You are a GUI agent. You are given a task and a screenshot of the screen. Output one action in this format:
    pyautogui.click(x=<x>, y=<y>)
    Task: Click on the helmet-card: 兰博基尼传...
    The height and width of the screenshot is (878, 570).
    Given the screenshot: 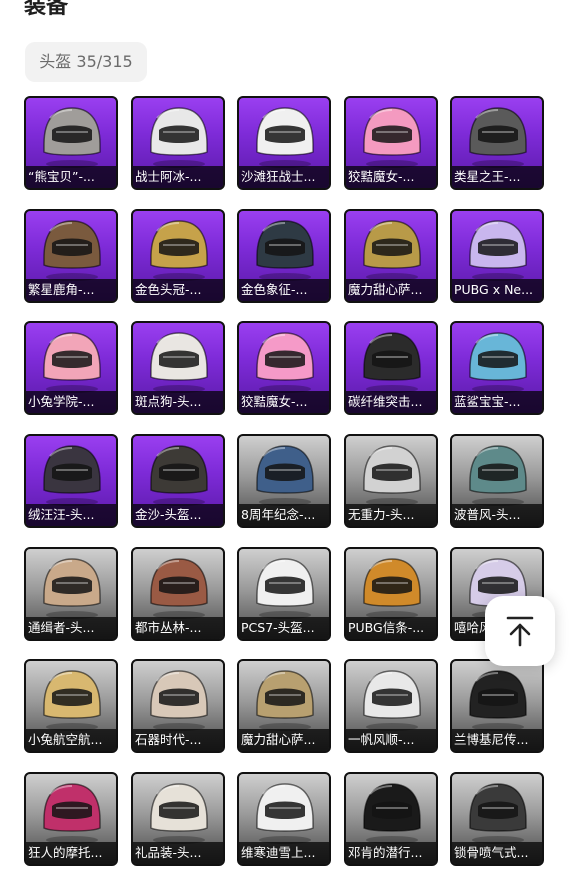 What is the action you would take?
    pyautogui.click(x=497, y=706)
    